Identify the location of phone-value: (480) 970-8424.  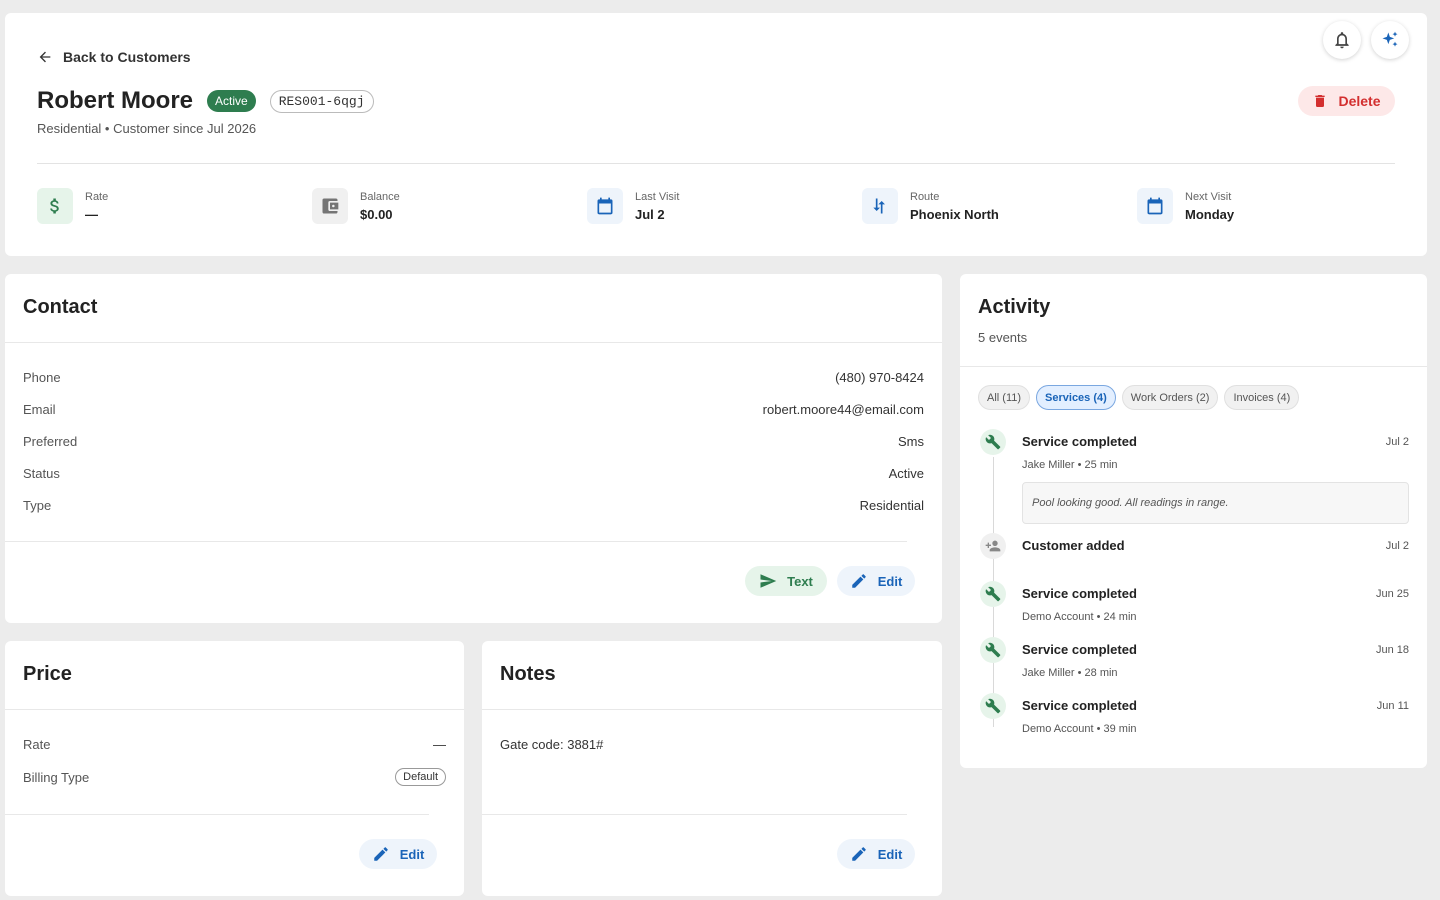
(879, 377).